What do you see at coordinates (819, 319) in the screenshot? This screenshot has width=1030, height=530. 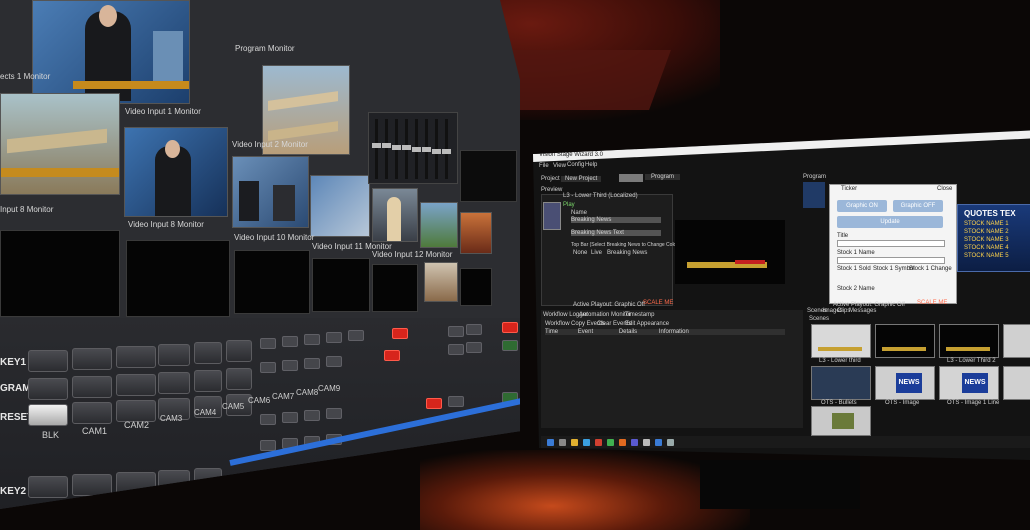 I see `scenes-folder: Scenes` at bounding box center [819, 319].